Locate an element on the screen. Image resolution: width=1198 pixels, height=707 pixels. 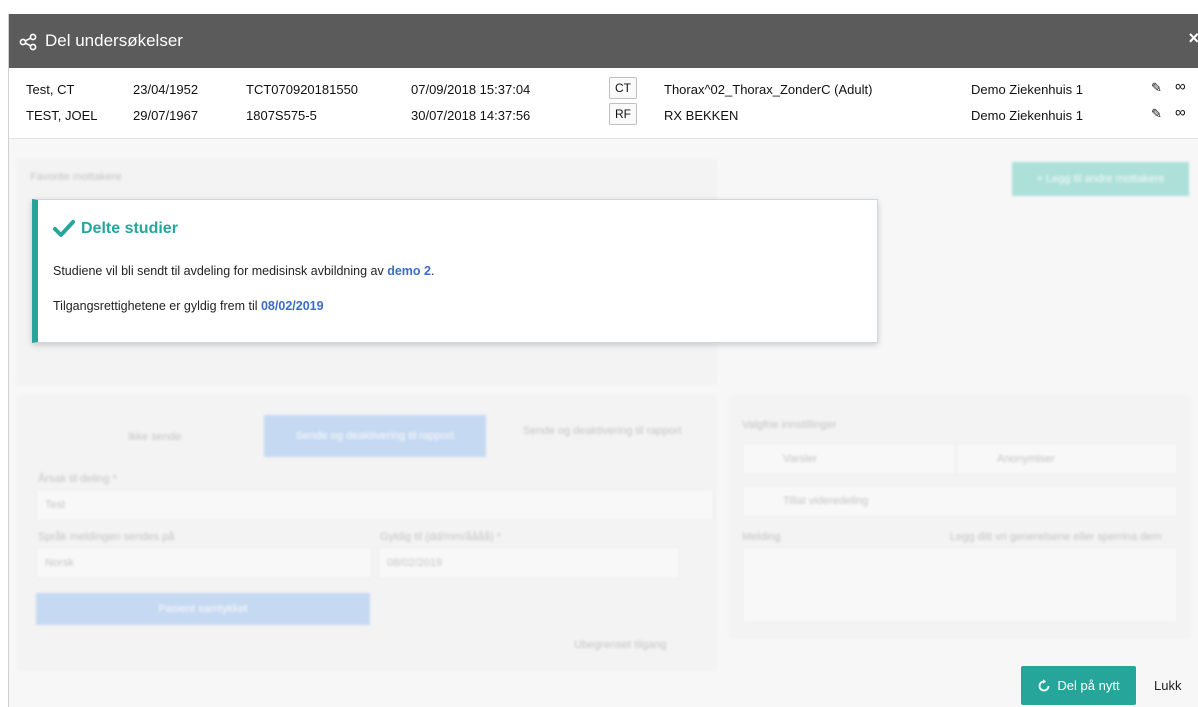
notify-option-label: Varsler is located at coordinates (800, 459).